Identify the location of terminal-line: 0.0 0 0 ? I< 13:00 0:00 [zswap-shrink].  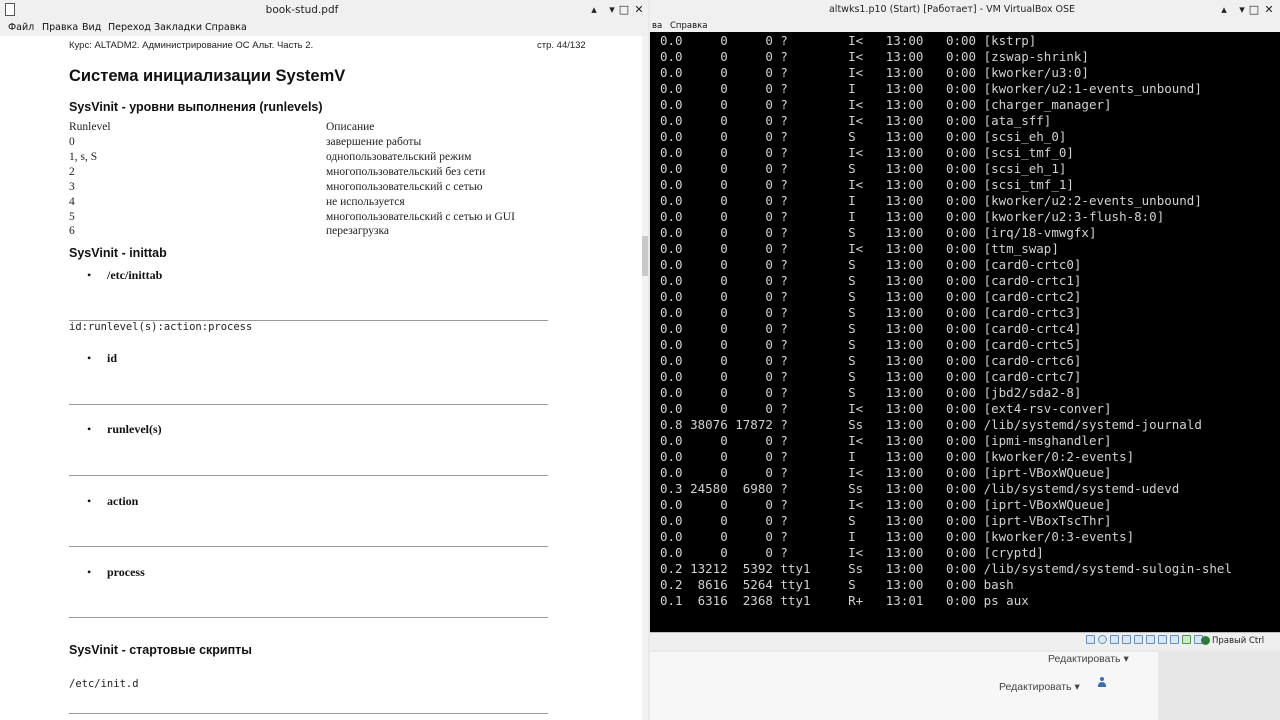
(874, 56).